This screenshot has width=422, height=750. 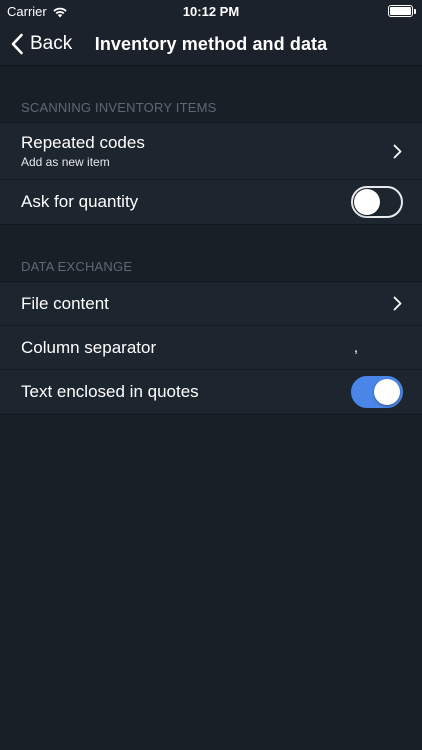 What do you see at coordinates (77, 266) in the screenshot?
I see `section-header-data-exchange: DATA EXCHANGE` at bounding box center [77, 266].